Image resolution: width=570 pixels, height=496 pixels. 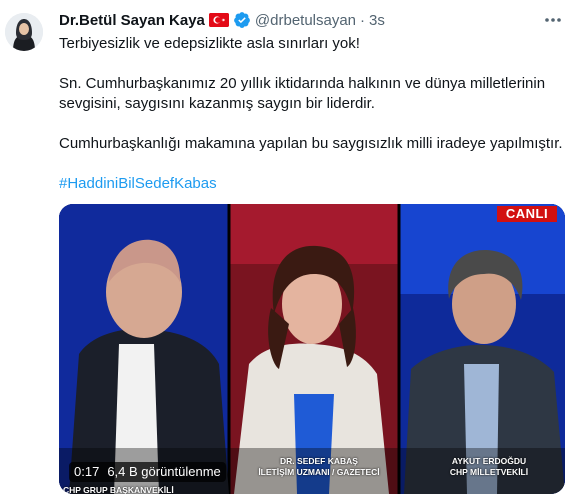 What do you see at coordinates (489, 461) in the screenshot?
I see `caption-right-name: AYKUT ERDOĞDU` at bounding box center [489, 461].